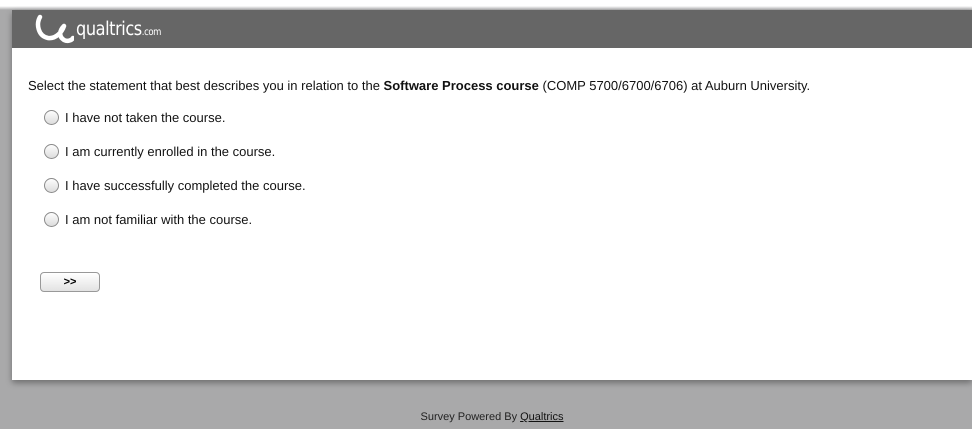  What do you see at coordinates (54, 29) in the screenshot?
I see `logo-icon` at bounding box center [54, 29].